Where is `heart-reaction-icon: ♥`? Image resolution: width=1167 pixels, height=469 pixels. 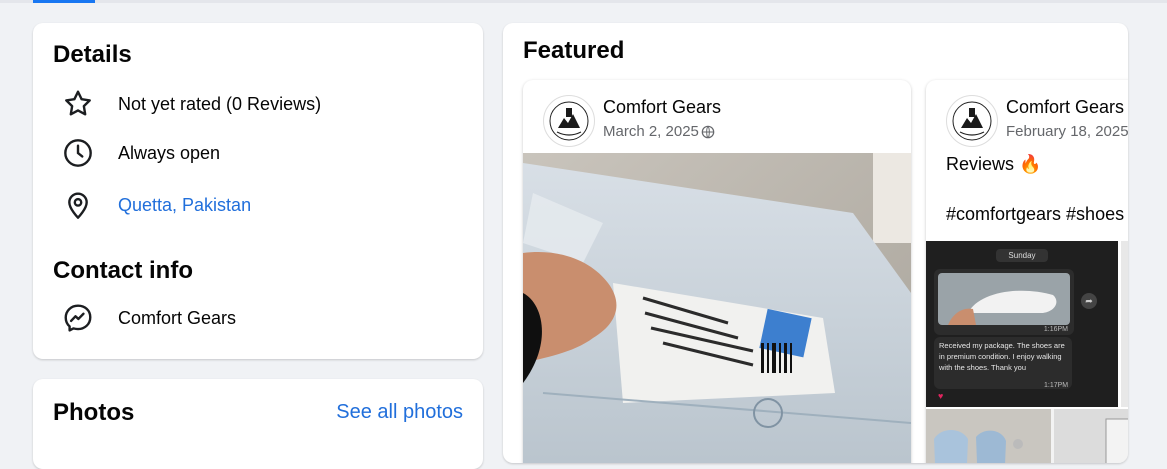 heart-reaction-icon: ♥ is located at coordinates (941, 396).